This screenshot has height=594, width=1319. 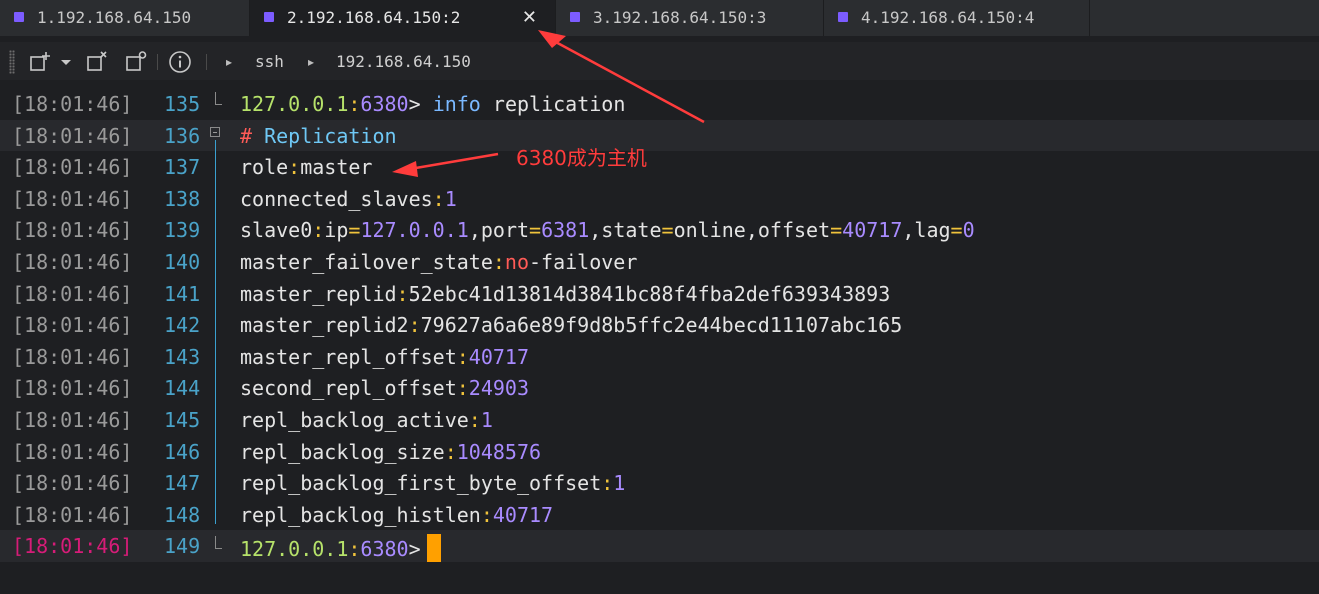 I want to click on terminal-line: [18:01:46] 146 repl_backlog_size:1048576, so click(x=659, y=452).